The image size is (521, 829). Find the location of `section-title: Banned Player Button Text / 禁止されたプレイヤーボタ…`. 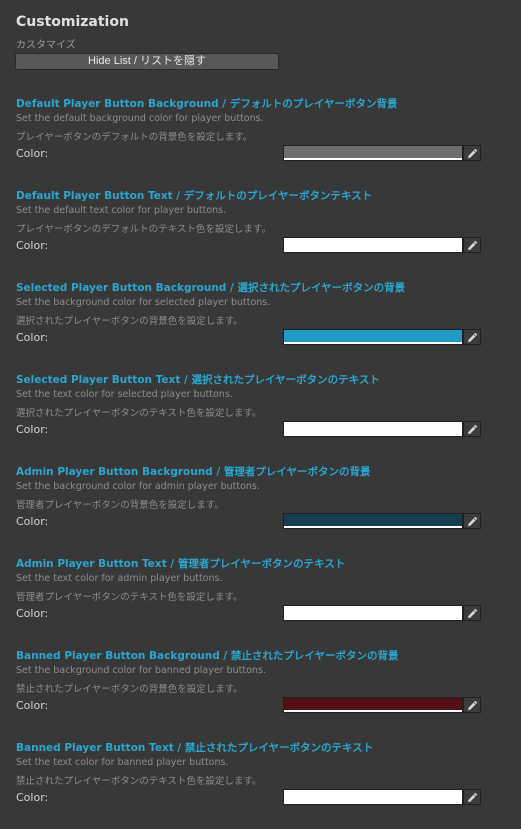

section-title: Banned Player Button Text / 禁止されたプレイヤーボタ… is located at coordinates (195, 748).